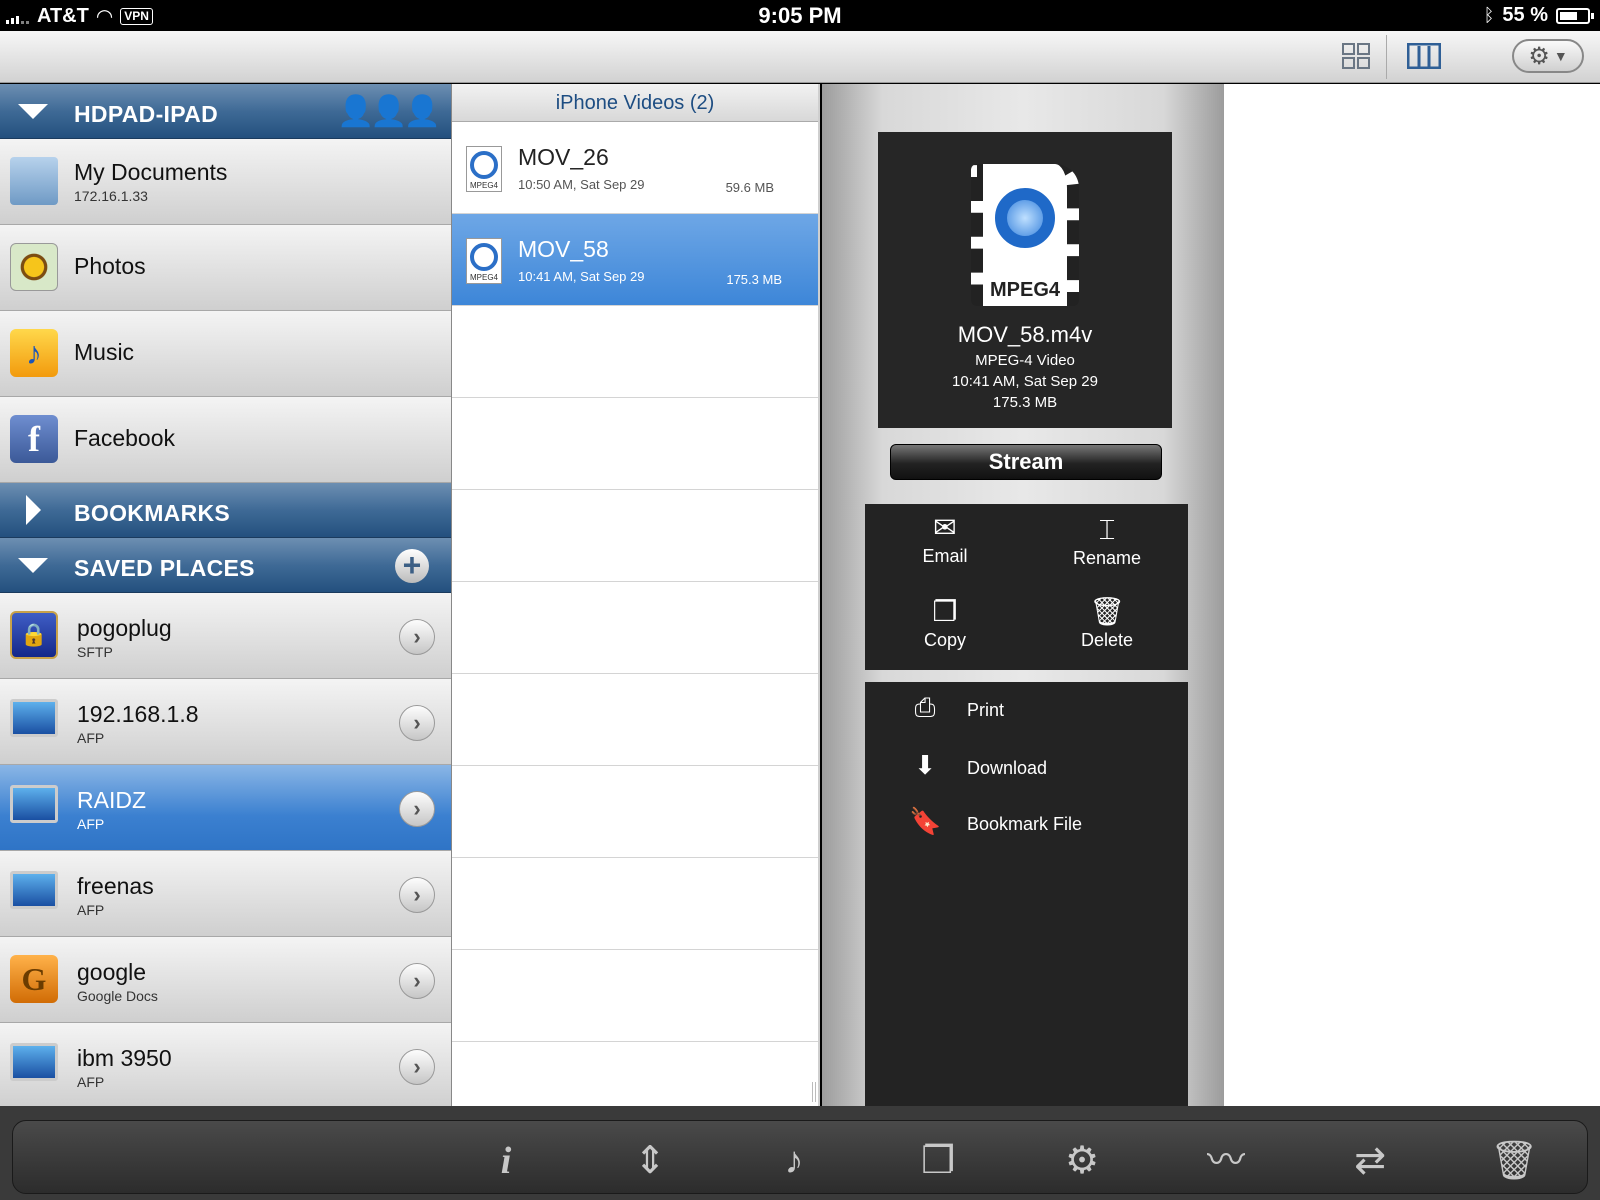  What do you see at coordinates (124, 1058) in the screenshot?
I see `sidebar-item-label: ibm 3950` at bounding box center [124, 1058].